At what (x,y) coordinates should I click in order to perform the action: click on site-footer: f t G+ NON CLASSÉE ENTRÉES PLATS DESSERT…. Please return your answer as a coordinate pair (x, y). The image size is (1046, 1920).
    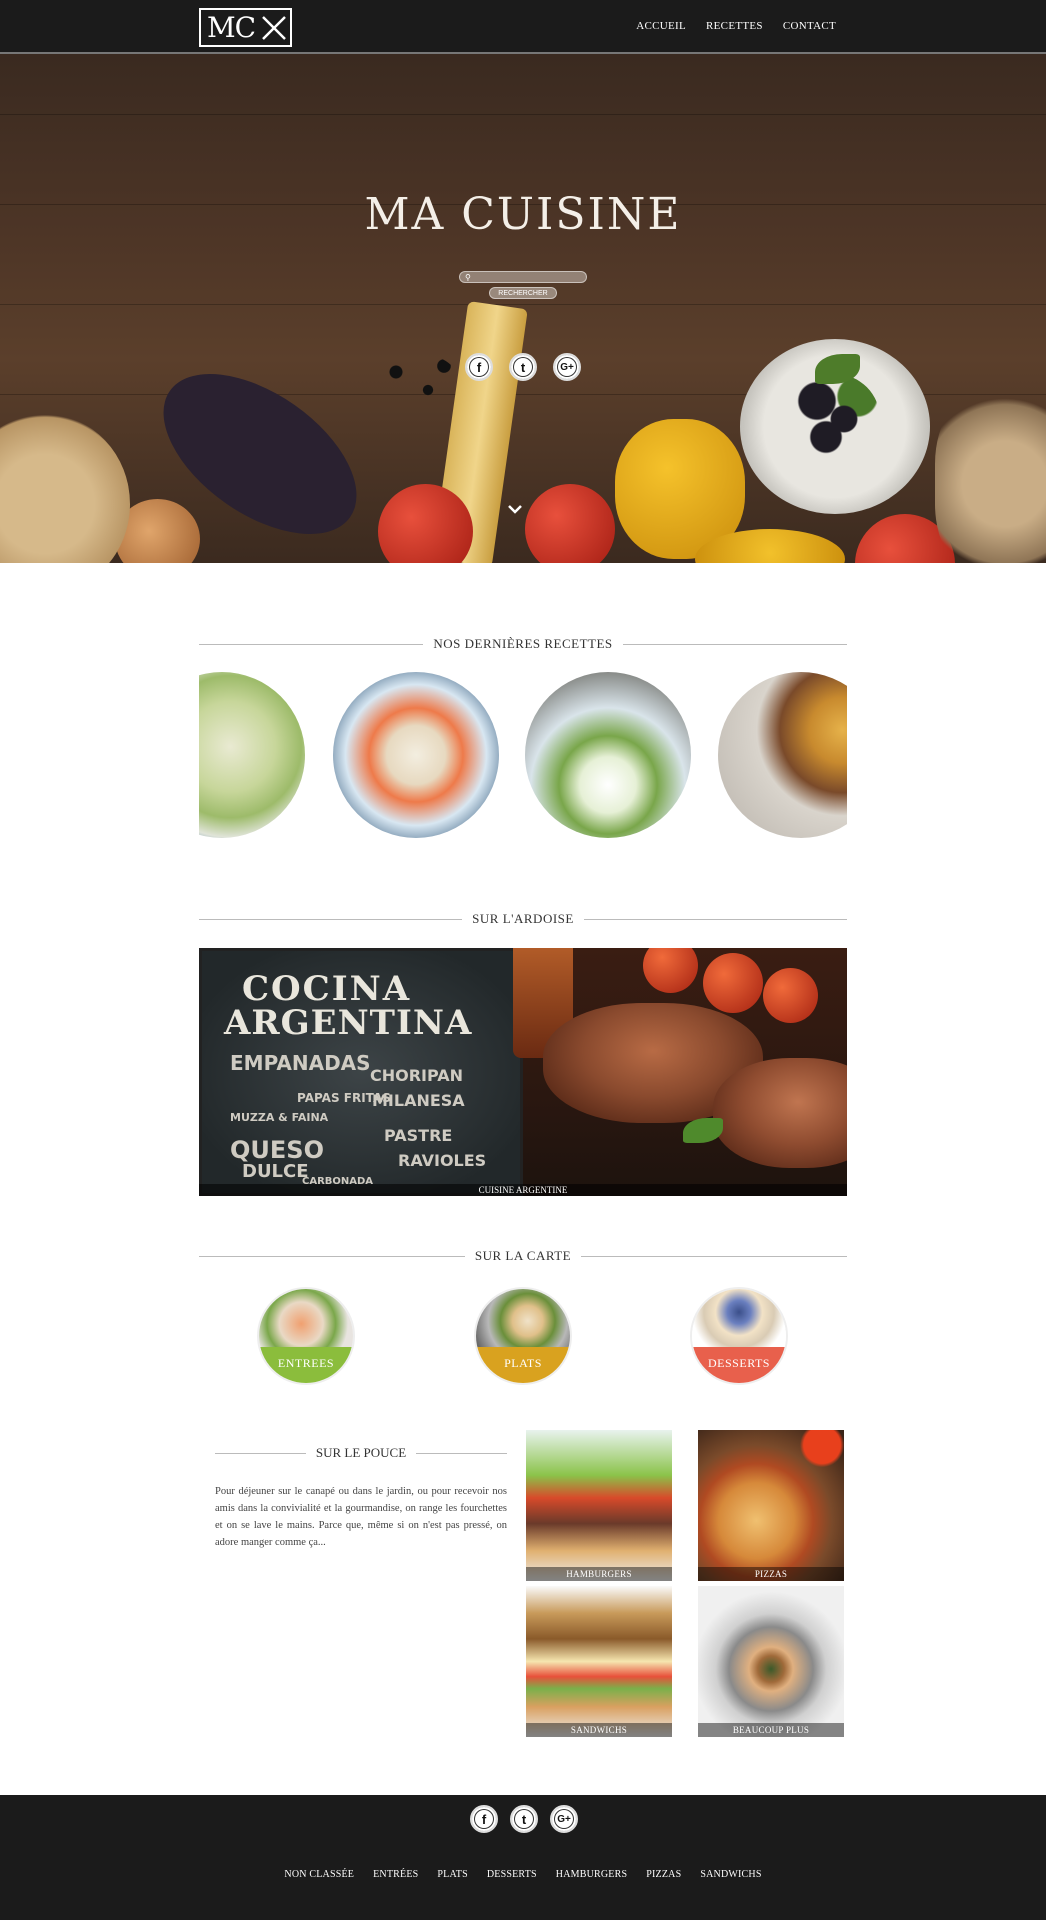
    Looking at the image, I should click on (523, 1857).